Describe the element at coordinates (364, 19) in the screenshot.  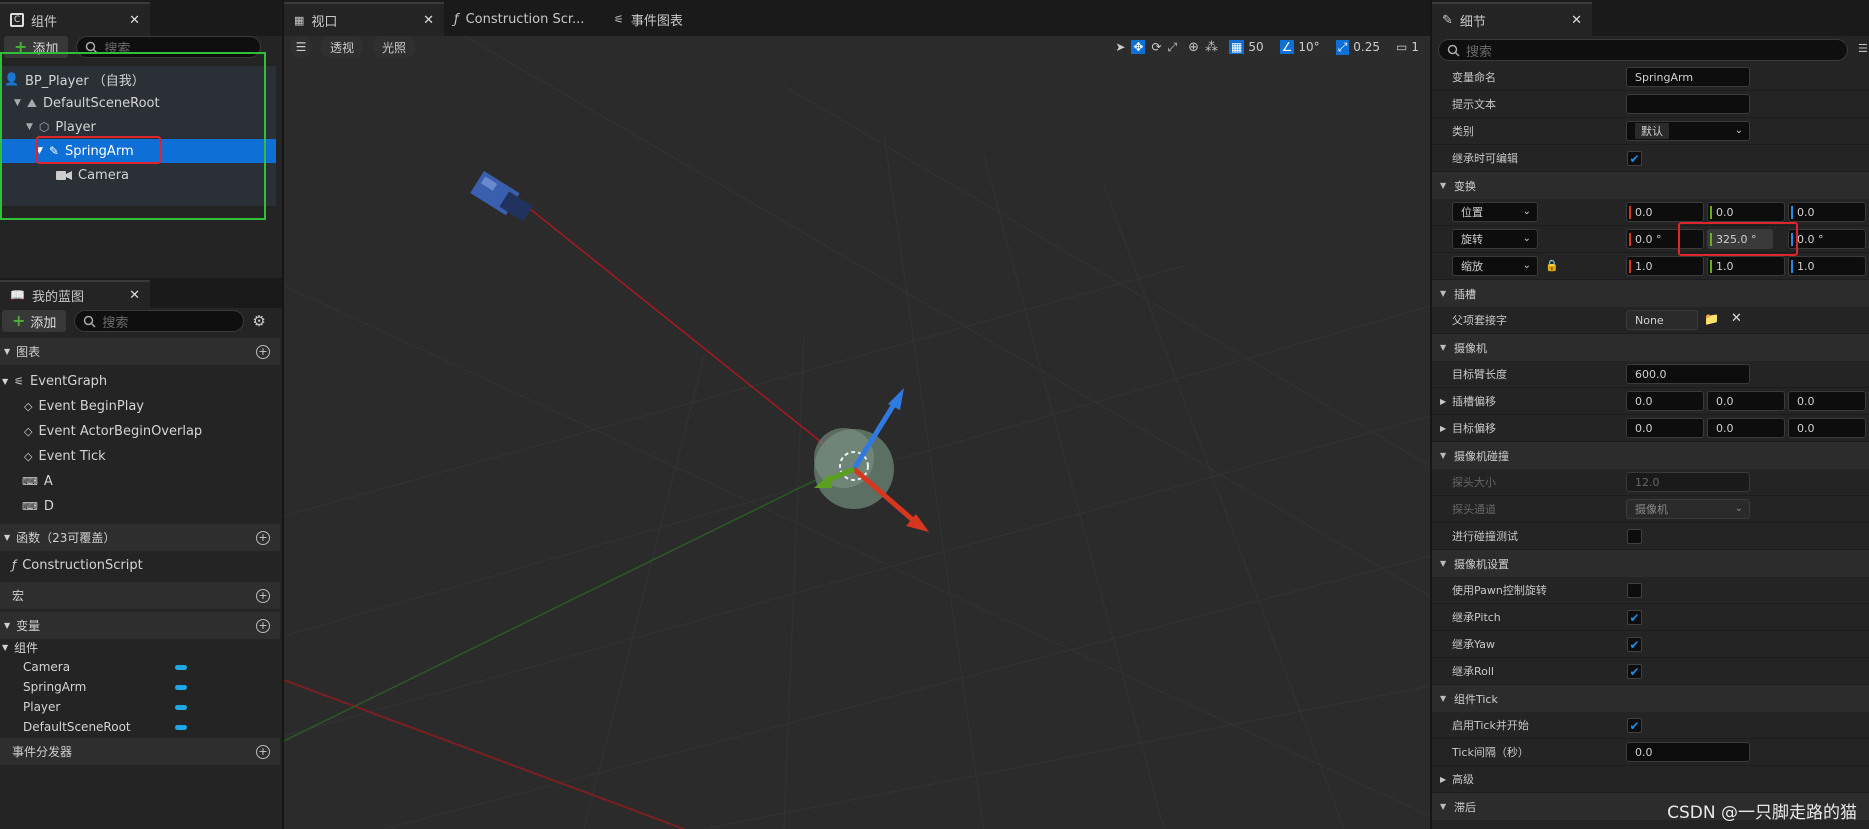
I see `tab-viewport: ▦ 视口 ✕` at that location.